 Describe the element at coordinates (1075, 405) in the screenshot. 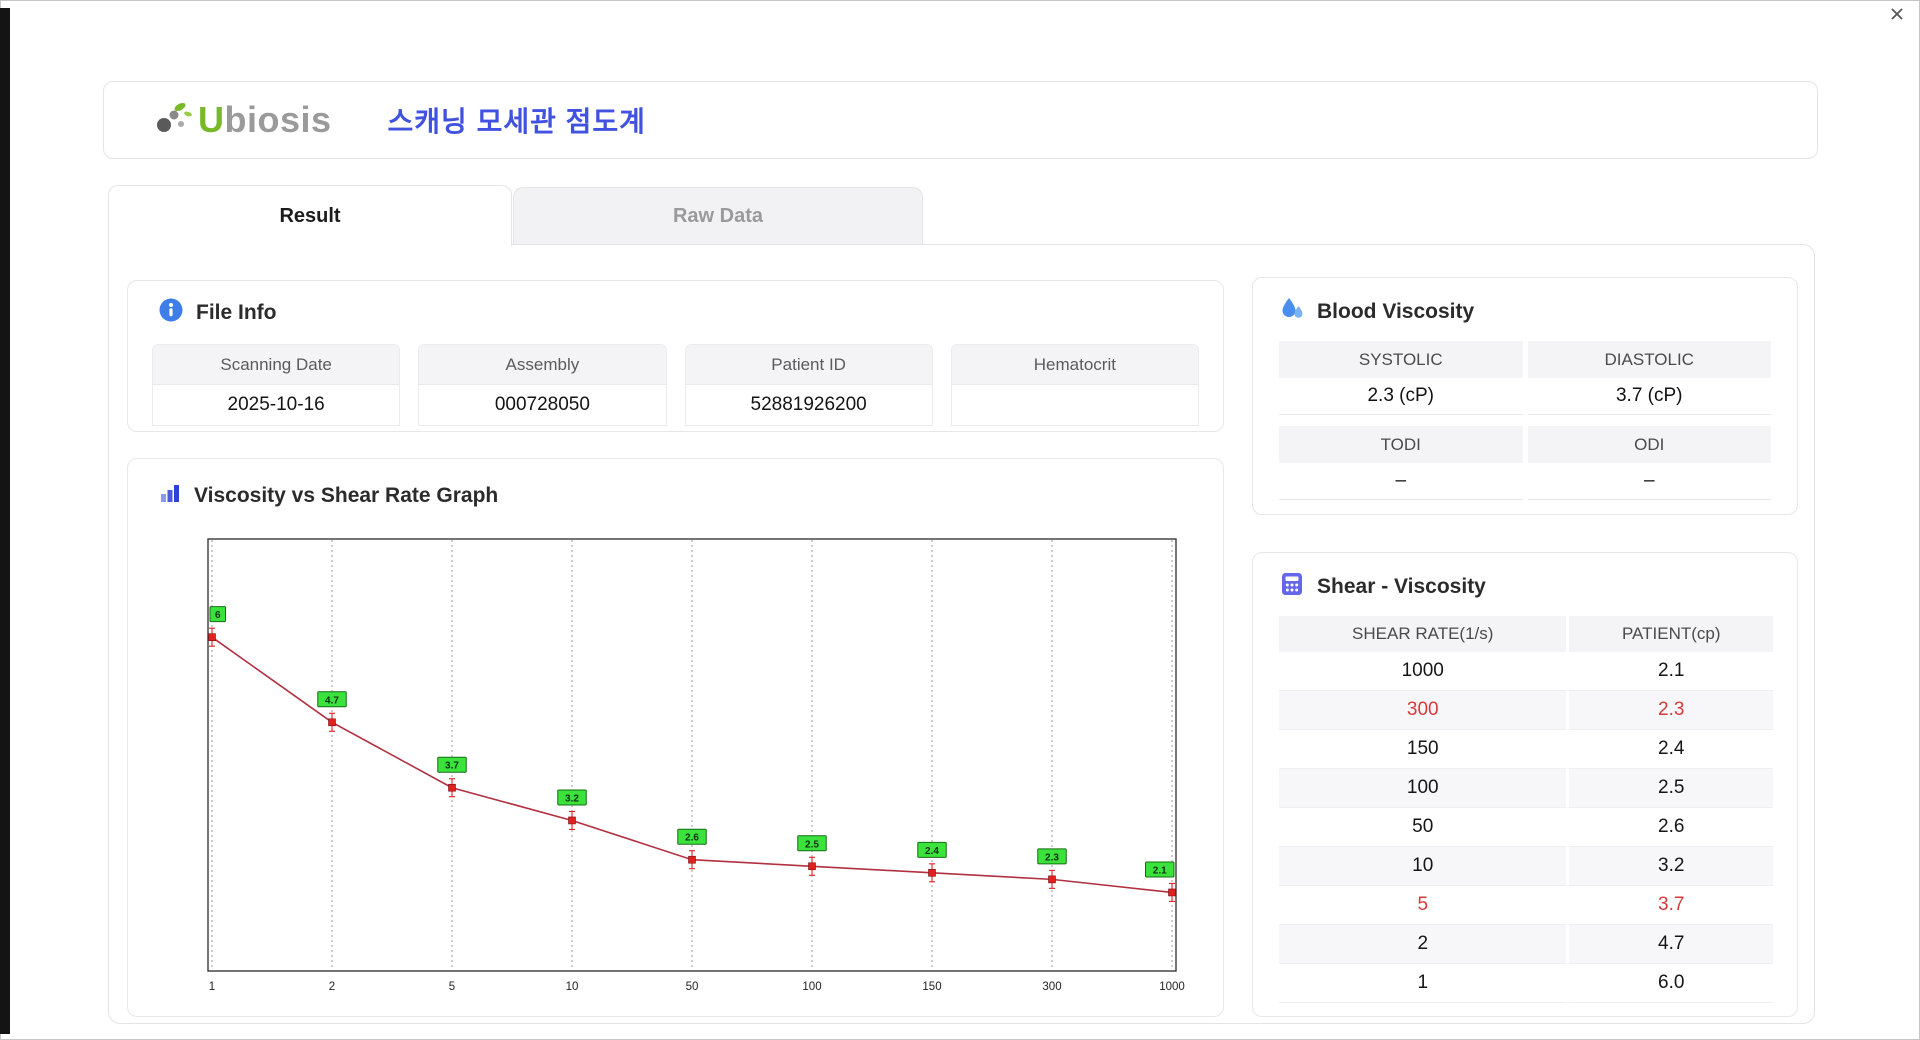

I see `hematocrit-value` at that location.